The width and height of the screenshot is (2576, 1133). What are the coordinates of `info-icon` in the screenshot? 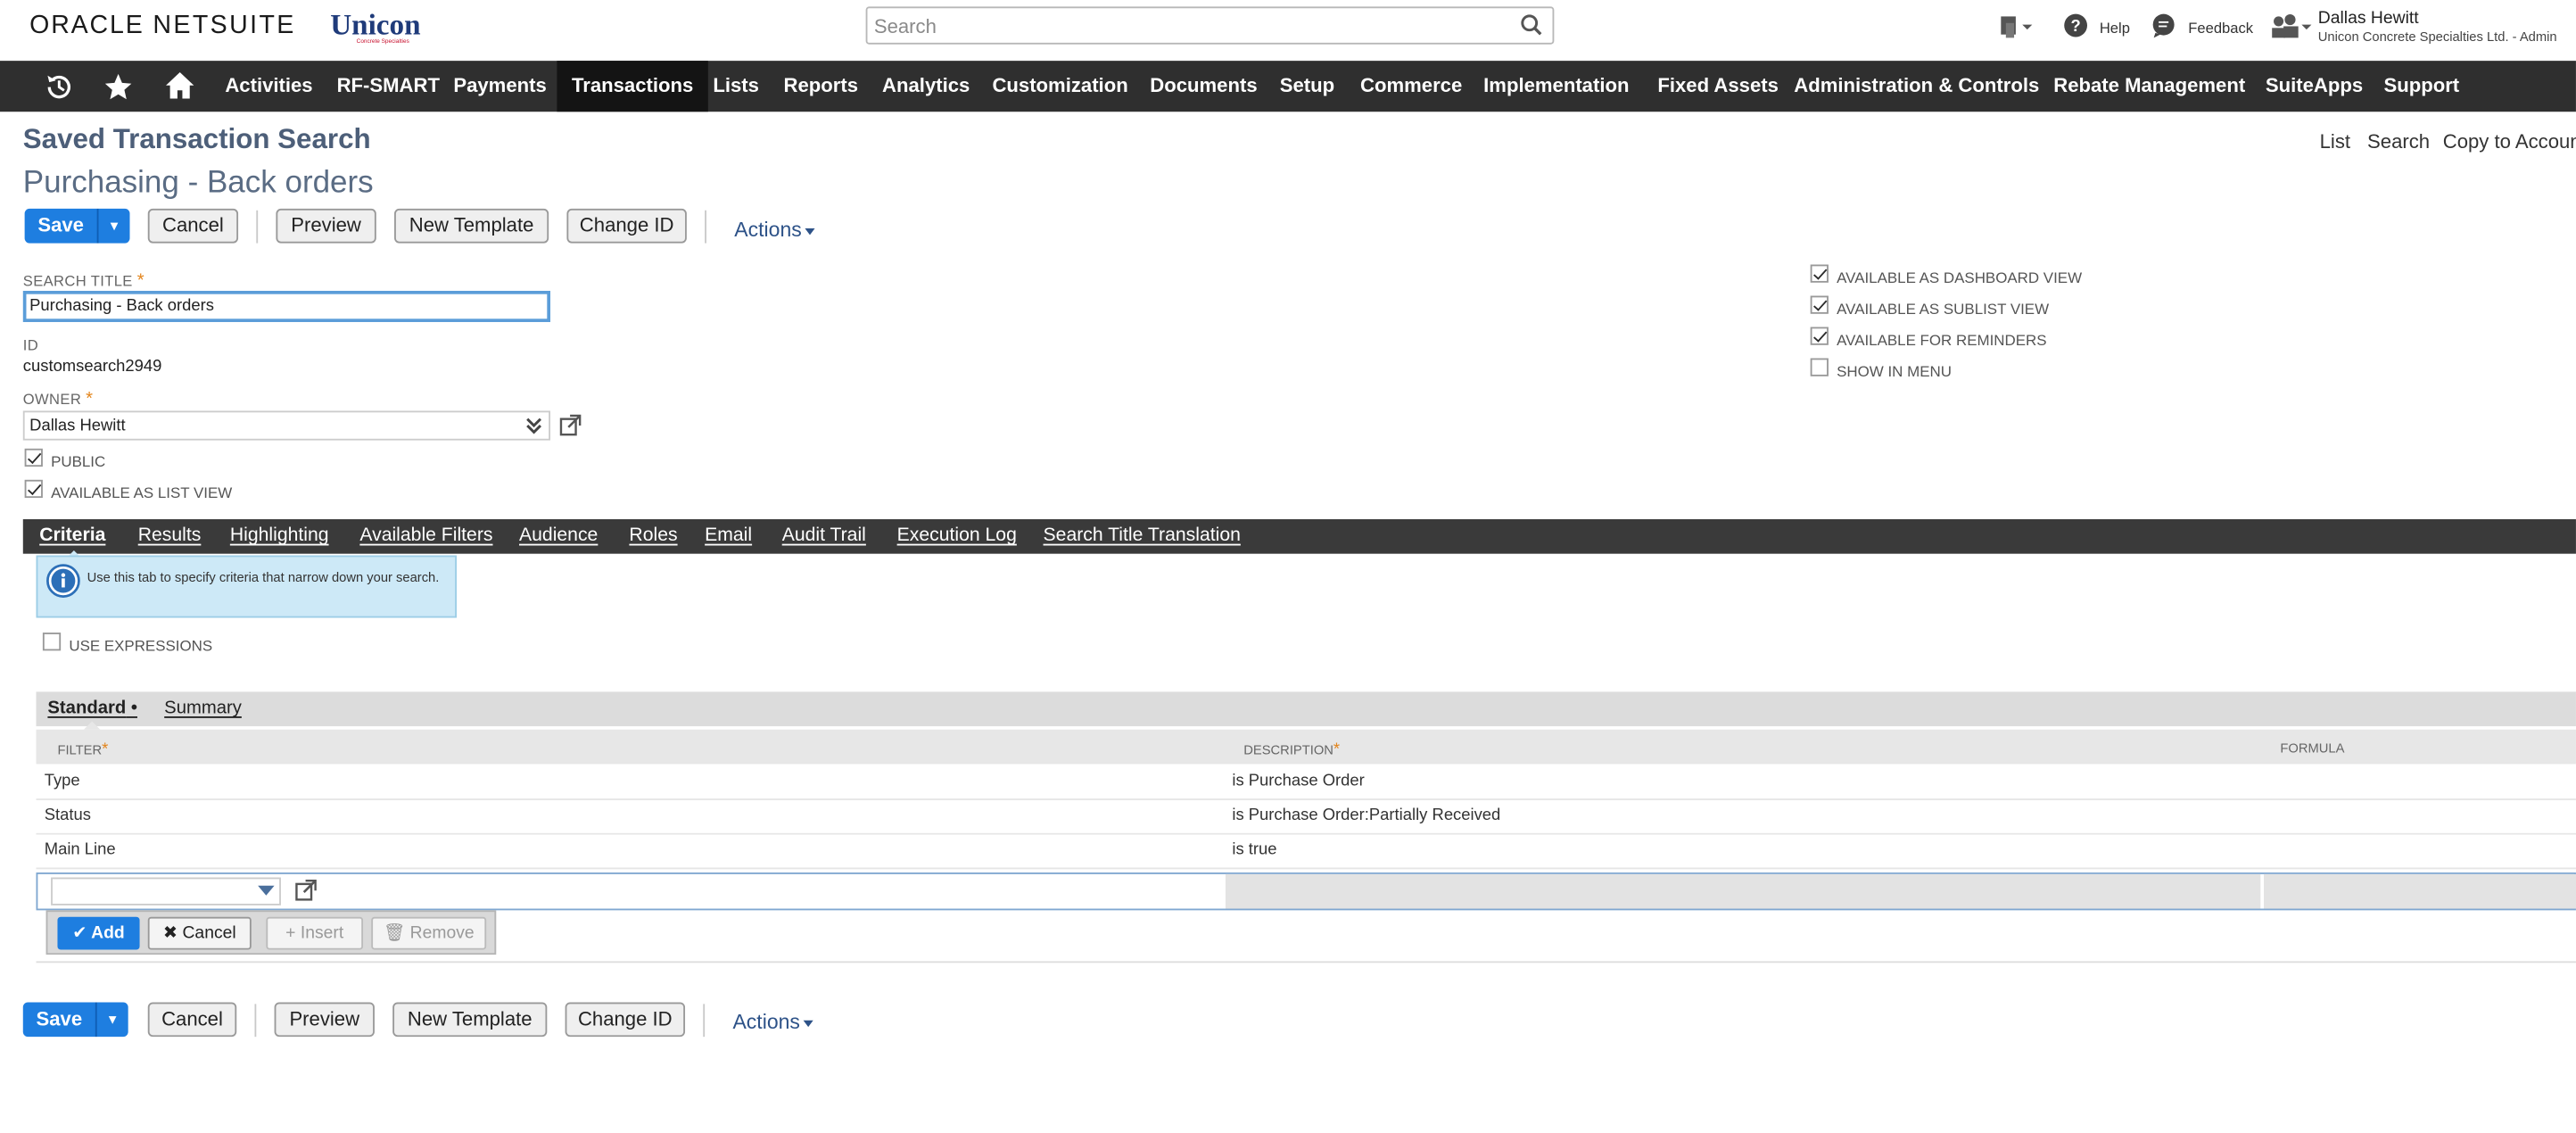 It's located at (64, 585).